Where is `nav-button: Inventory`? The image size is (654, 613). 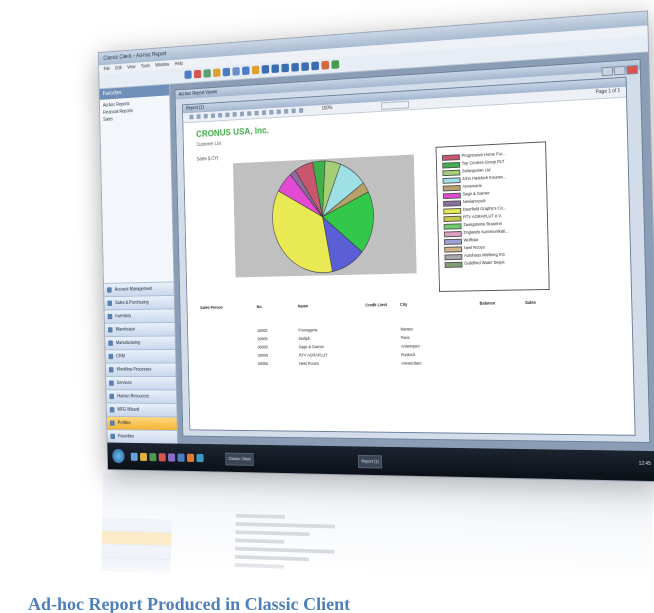 nav-button: Inventory is located at coordinates (139, 315).